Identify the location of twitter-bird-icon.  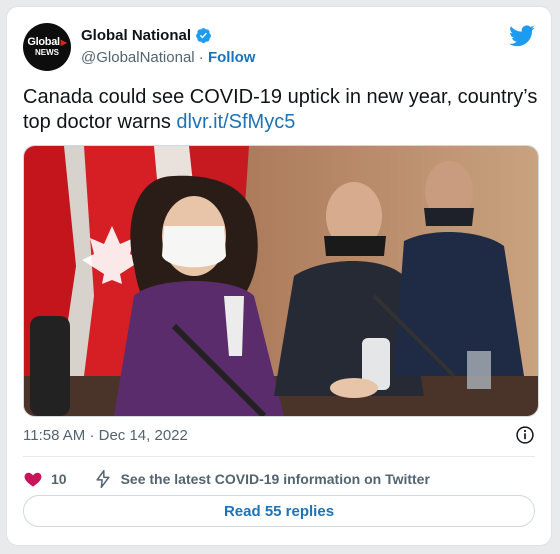
(522, 36).